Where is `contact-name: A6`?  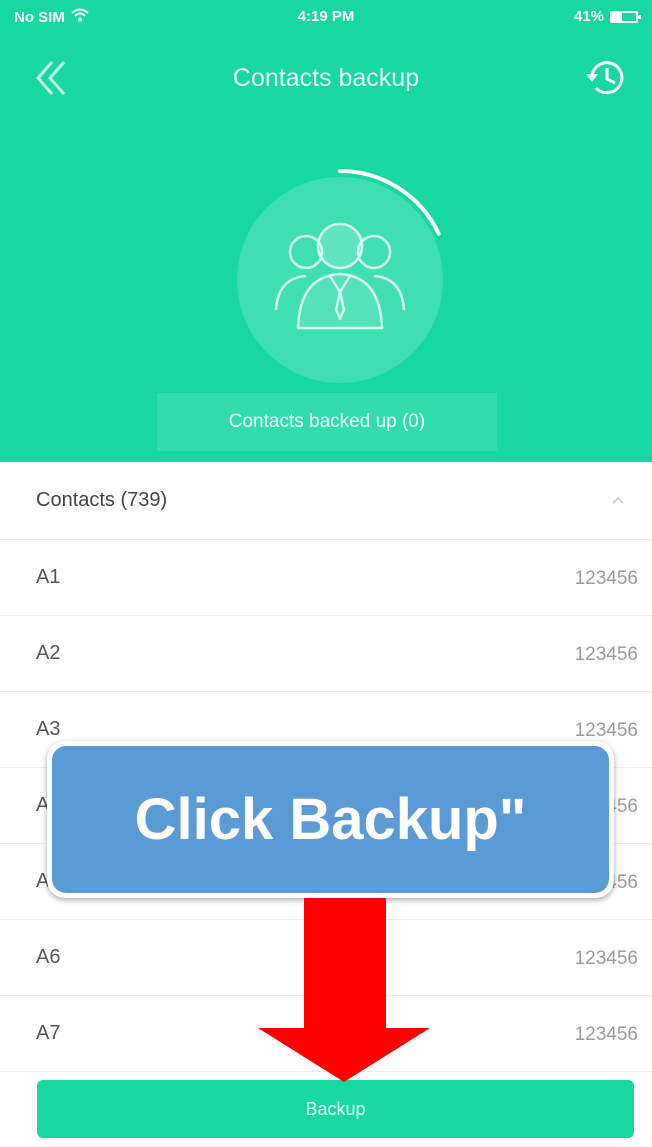
contact-name: A6 is located at coordinates (48, 957).